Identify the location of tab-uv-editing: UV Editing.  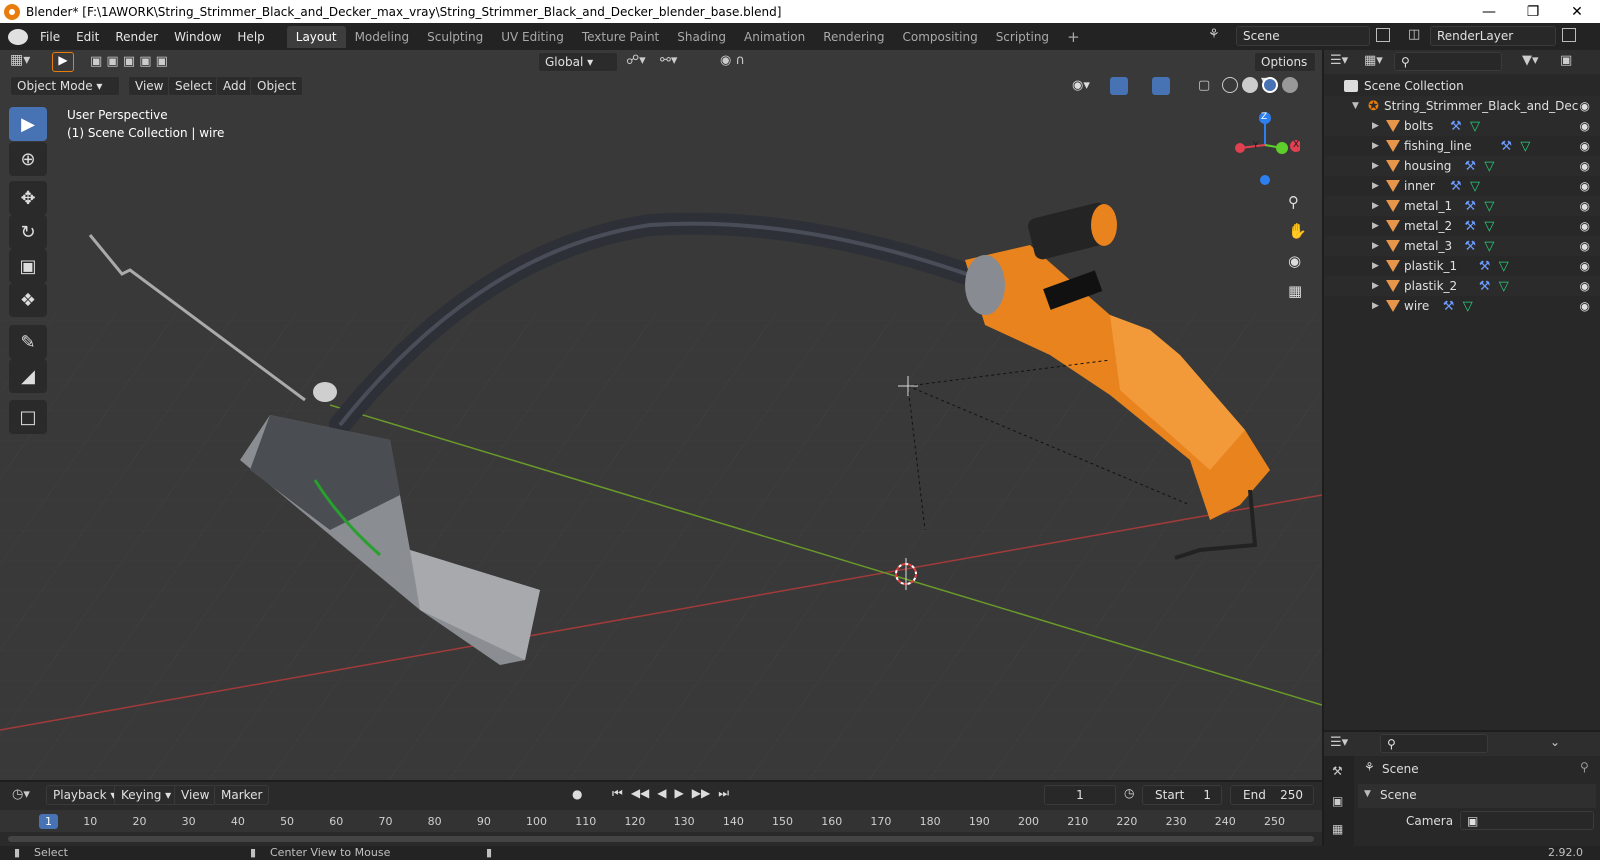
(532, 37).